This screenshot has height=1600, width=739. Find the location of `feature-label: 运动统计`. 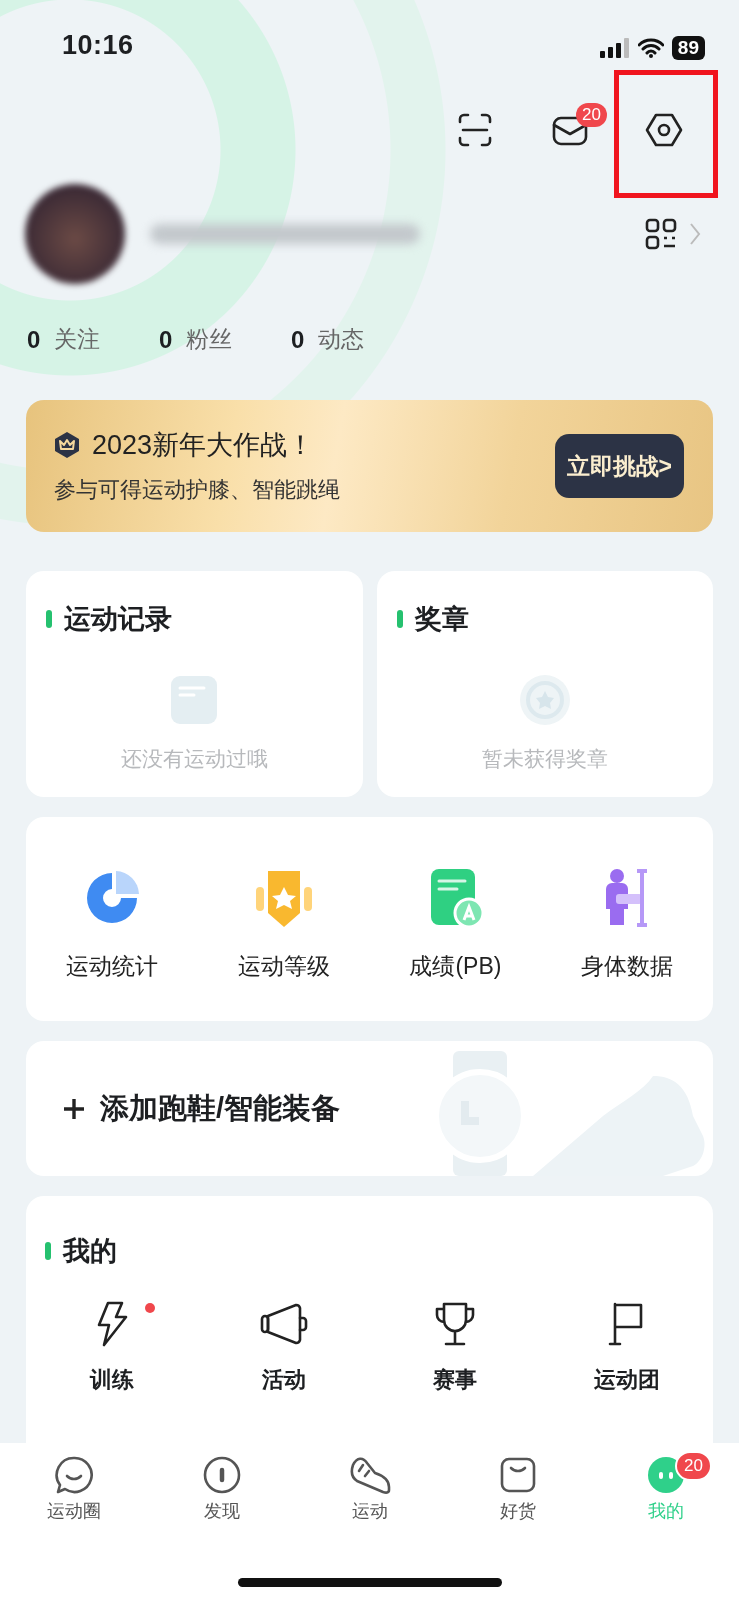

feature-label: 运动统计 is located at coordinates (111, 966).